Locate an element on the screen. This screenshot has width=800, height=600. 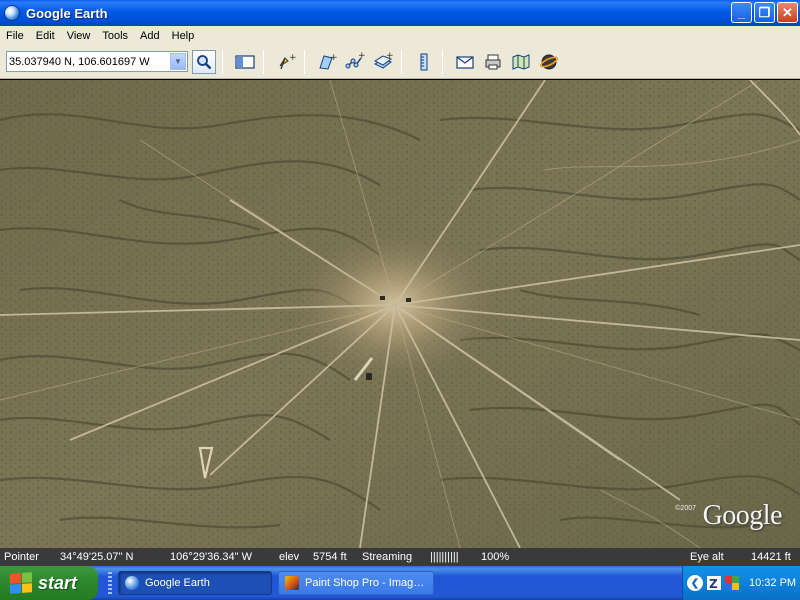
ruler-icon is located at coordinates (424, 61).